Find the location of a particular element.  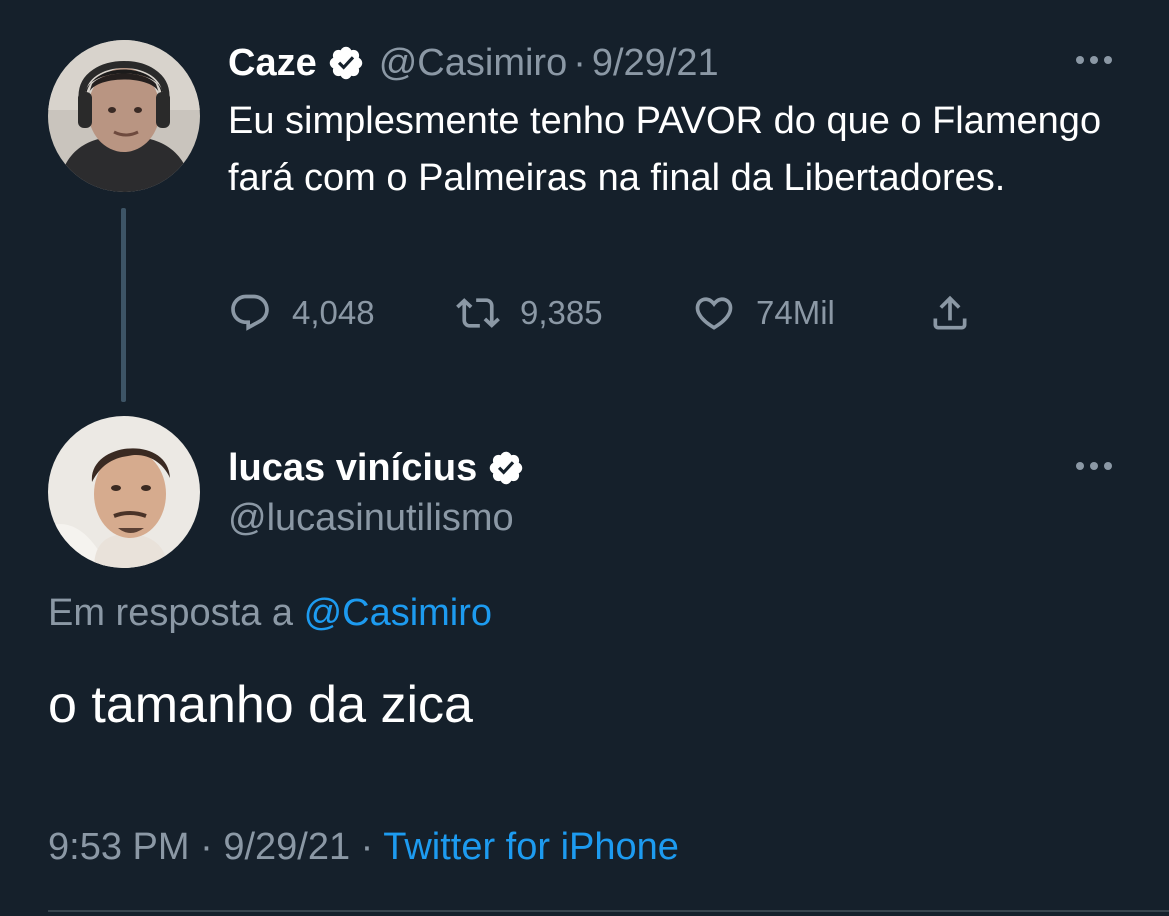

tweet-source-link: Twitter for iPhone is located at coordinates (531, 847).